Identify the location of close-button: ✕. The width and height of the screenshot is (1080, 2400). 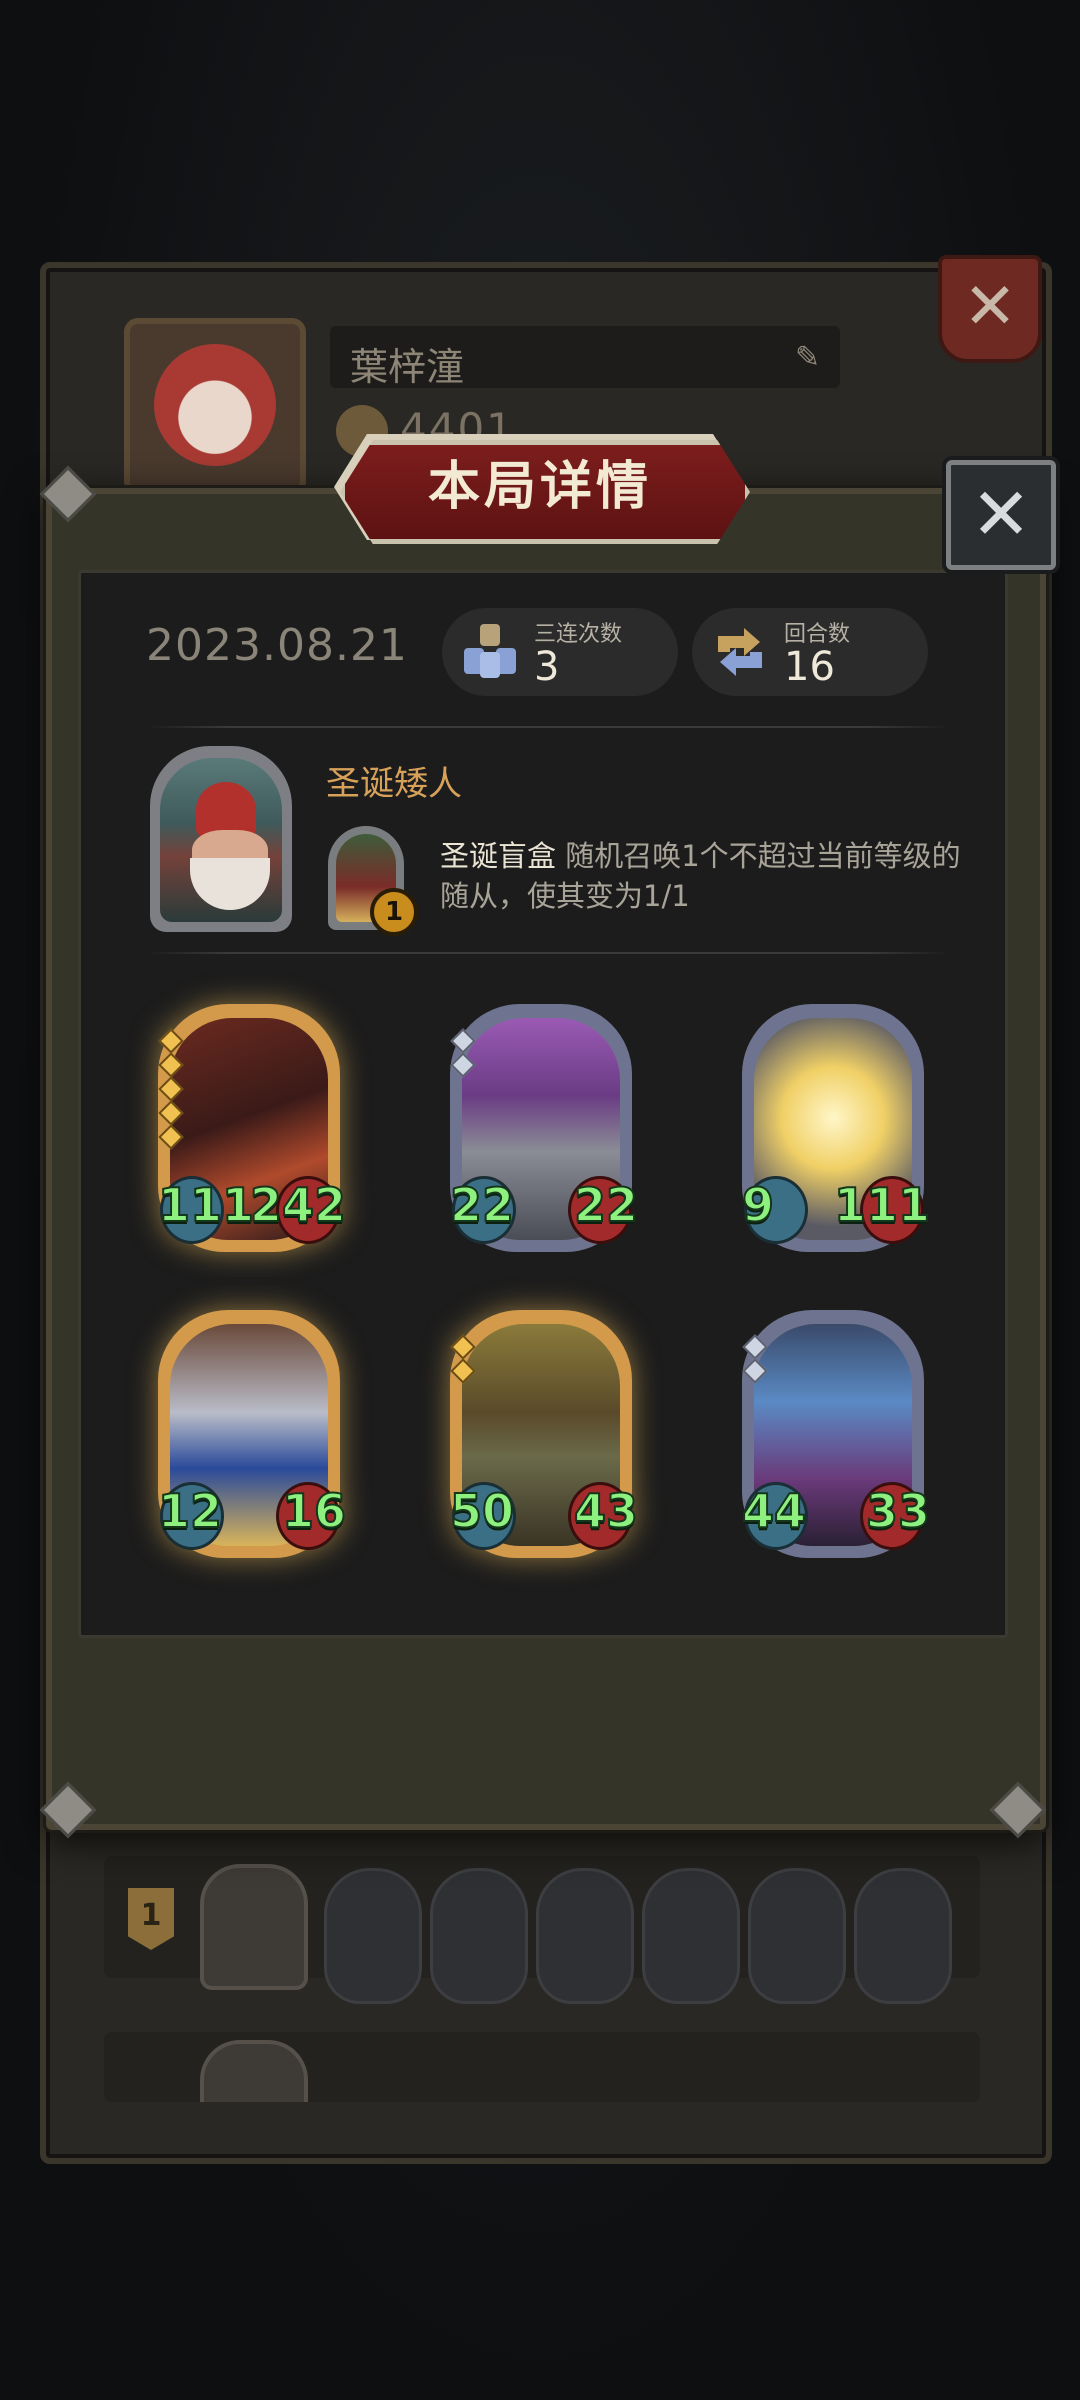
(1001, 515).